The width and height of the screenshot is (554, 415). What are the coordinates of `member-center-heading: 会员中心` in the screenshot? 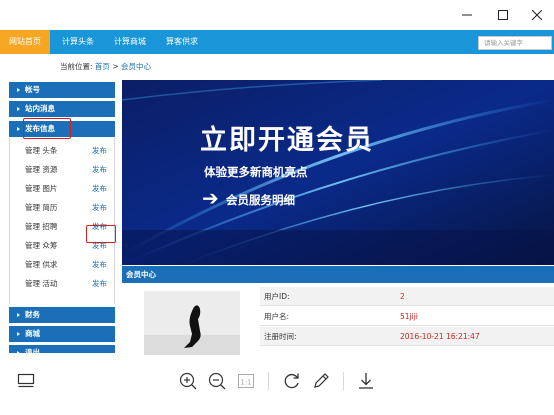 It's located at (338, 274).